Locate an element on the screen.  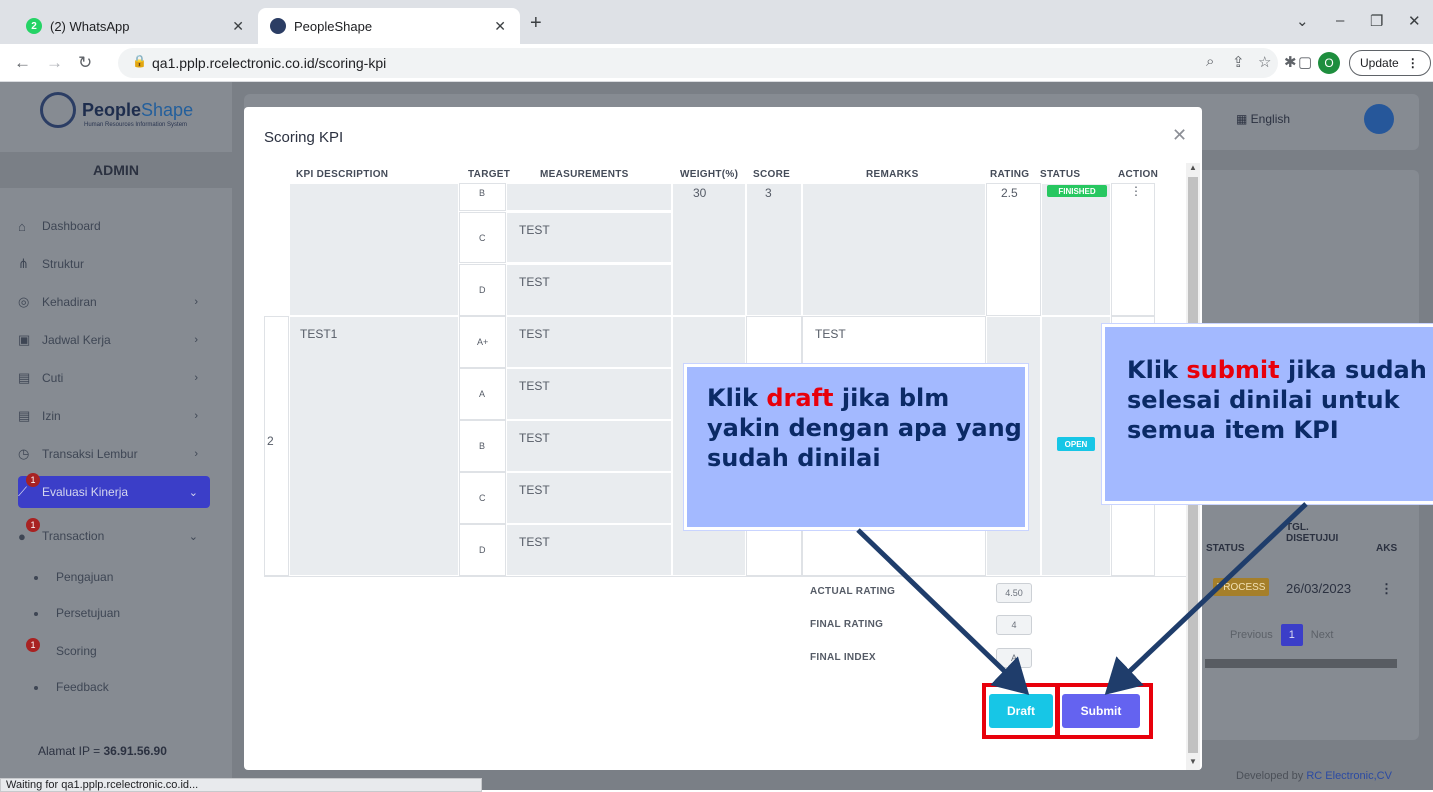
tab-whatsapp: 2 (2) WhatsApp ✕ is located at coordinates (136, 26).